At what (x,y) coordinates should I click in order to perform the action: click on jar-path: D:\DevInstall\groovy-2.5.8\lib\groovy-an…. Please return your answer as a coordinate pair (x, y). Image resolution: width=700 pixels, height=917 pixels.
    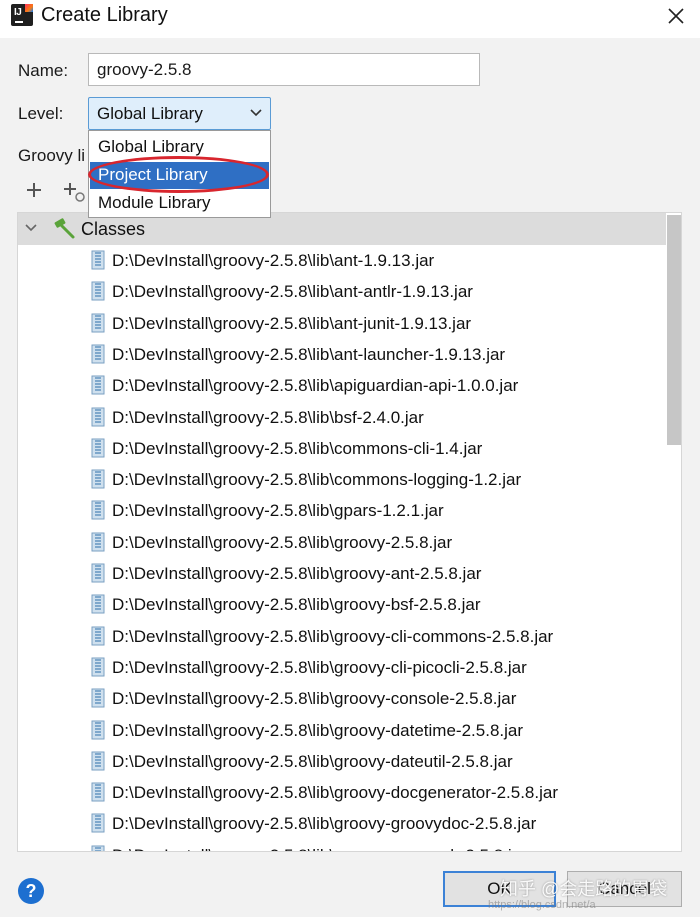
    Looking at the image, I should click on (297, 573).